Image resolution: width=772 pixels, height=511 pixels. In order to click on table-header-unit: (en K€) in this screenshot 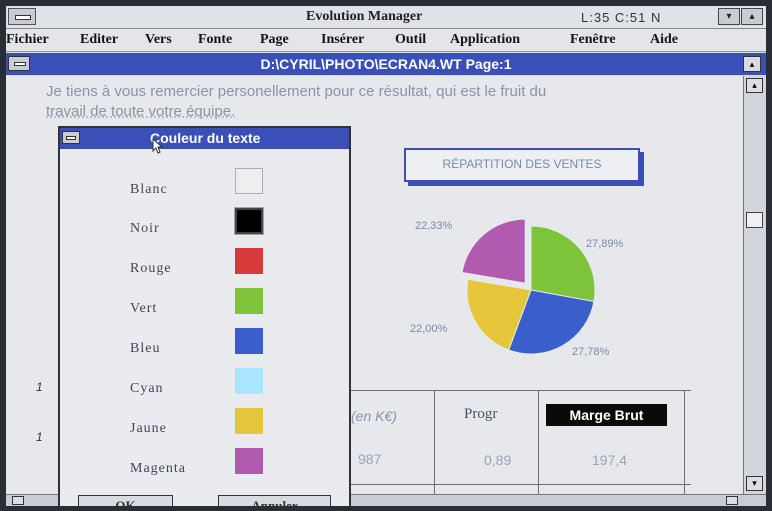, I will do `click(374, 416)`.